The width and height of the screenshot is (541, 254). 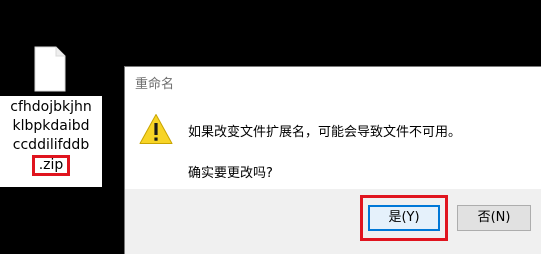 What do you see at coordinates (494, 218) in the screenshot?
I see `no-button: 否(N)` at bounding box center [494, 218].